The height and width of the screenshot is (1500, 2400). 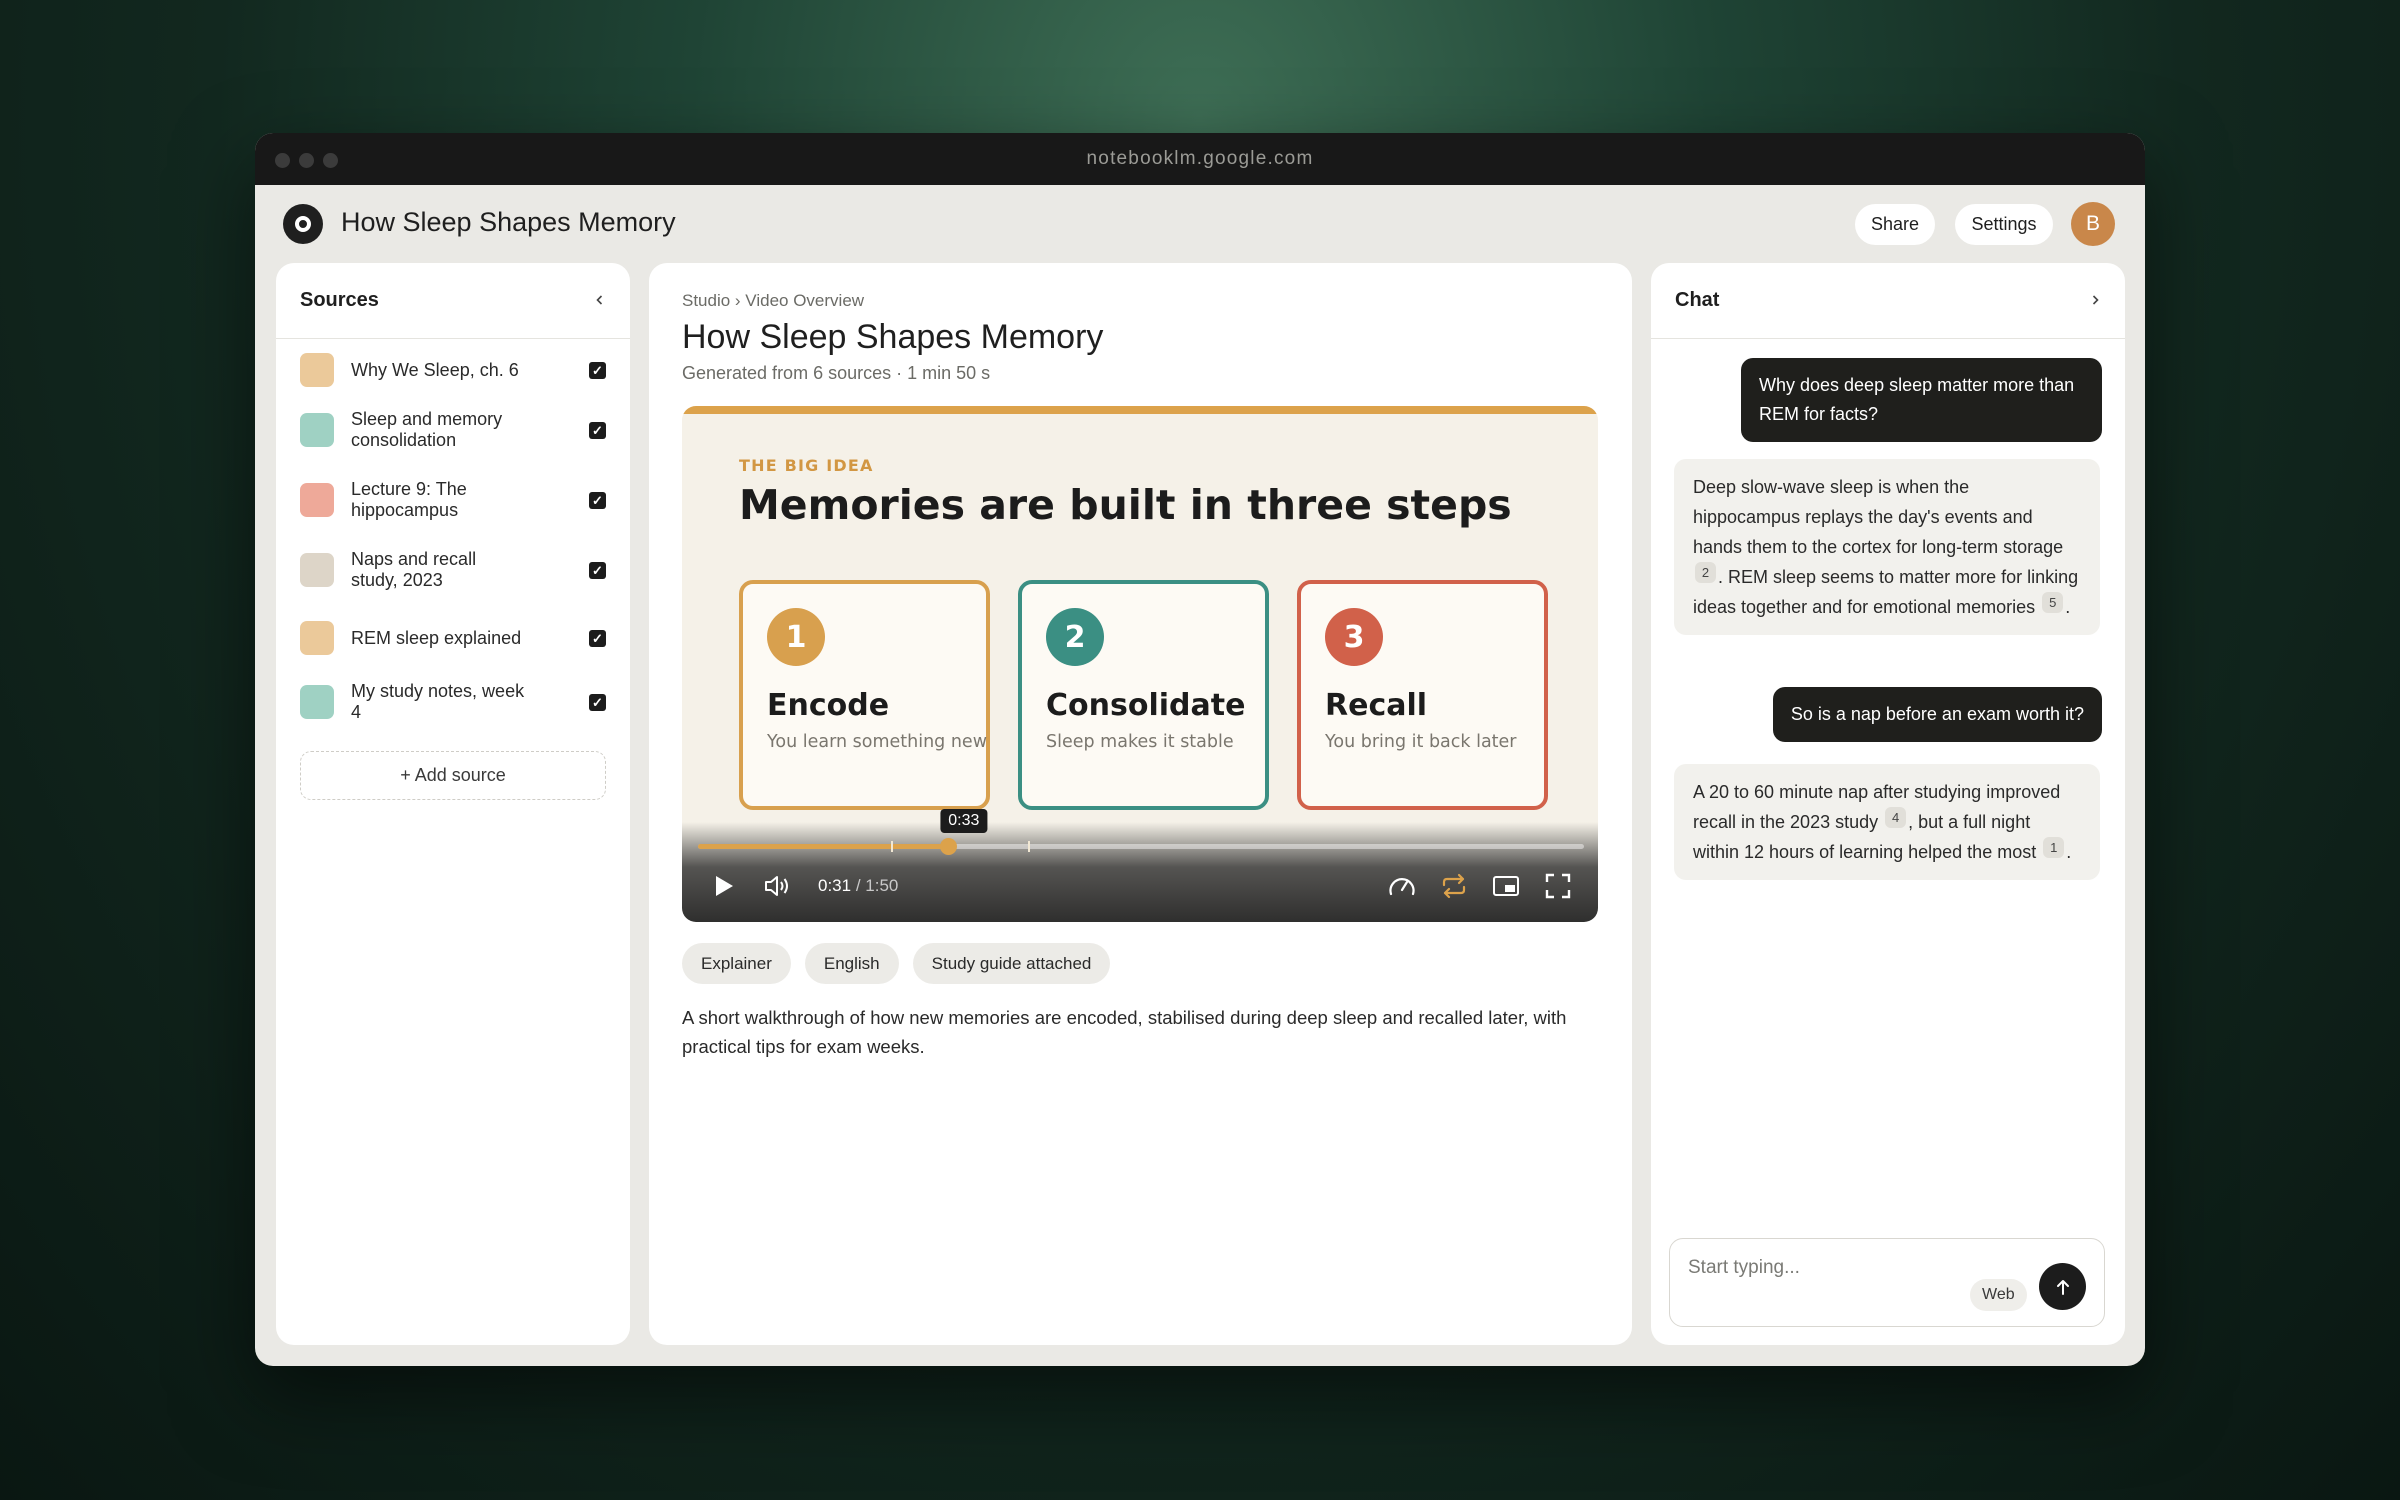 I want to click on citation-badge: 1, so click(x=2054, y=847).